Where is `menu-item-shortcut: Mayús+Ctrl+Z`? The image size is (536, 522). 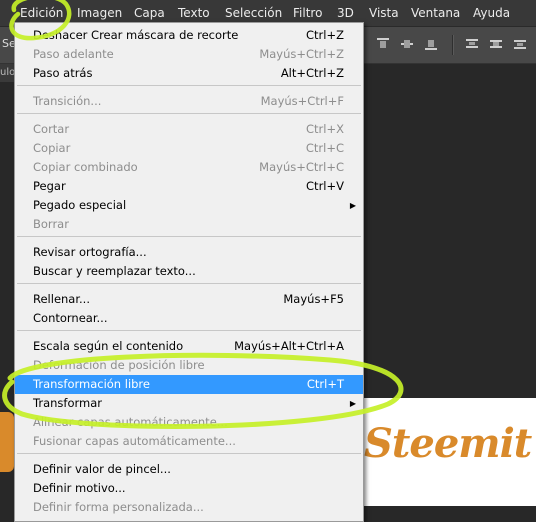 menu-item-shortcut: Mayús+Ctrl+Z is located at coordinates (301, 54).